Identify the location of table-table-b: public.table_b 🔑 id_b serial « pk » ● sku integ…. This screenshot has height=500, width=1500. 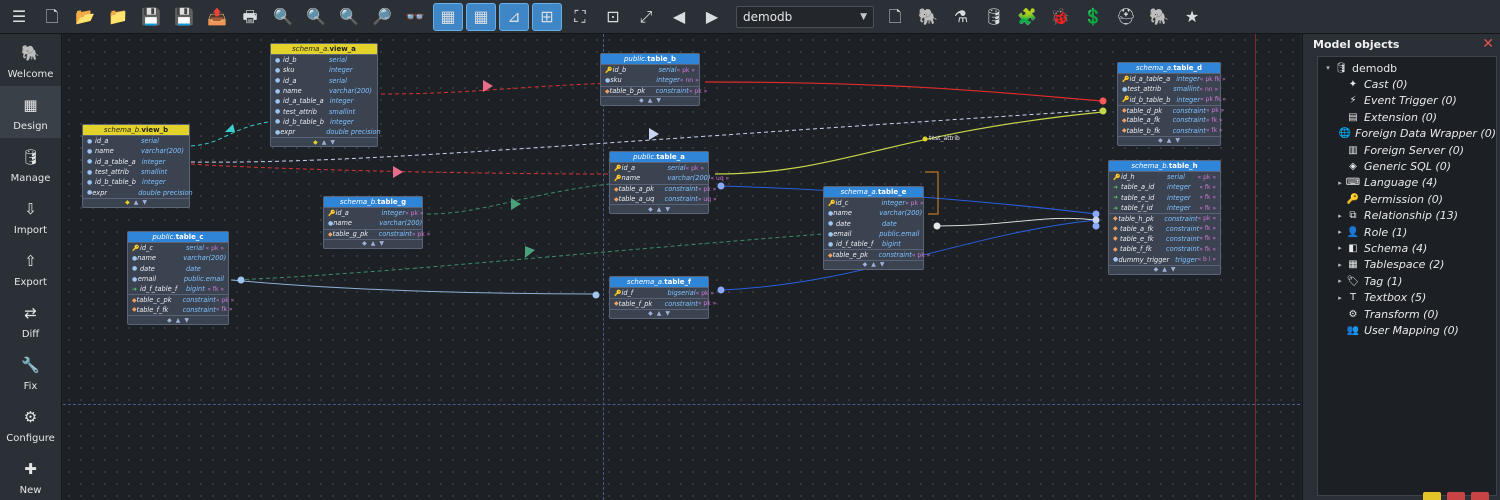
(653, 79).